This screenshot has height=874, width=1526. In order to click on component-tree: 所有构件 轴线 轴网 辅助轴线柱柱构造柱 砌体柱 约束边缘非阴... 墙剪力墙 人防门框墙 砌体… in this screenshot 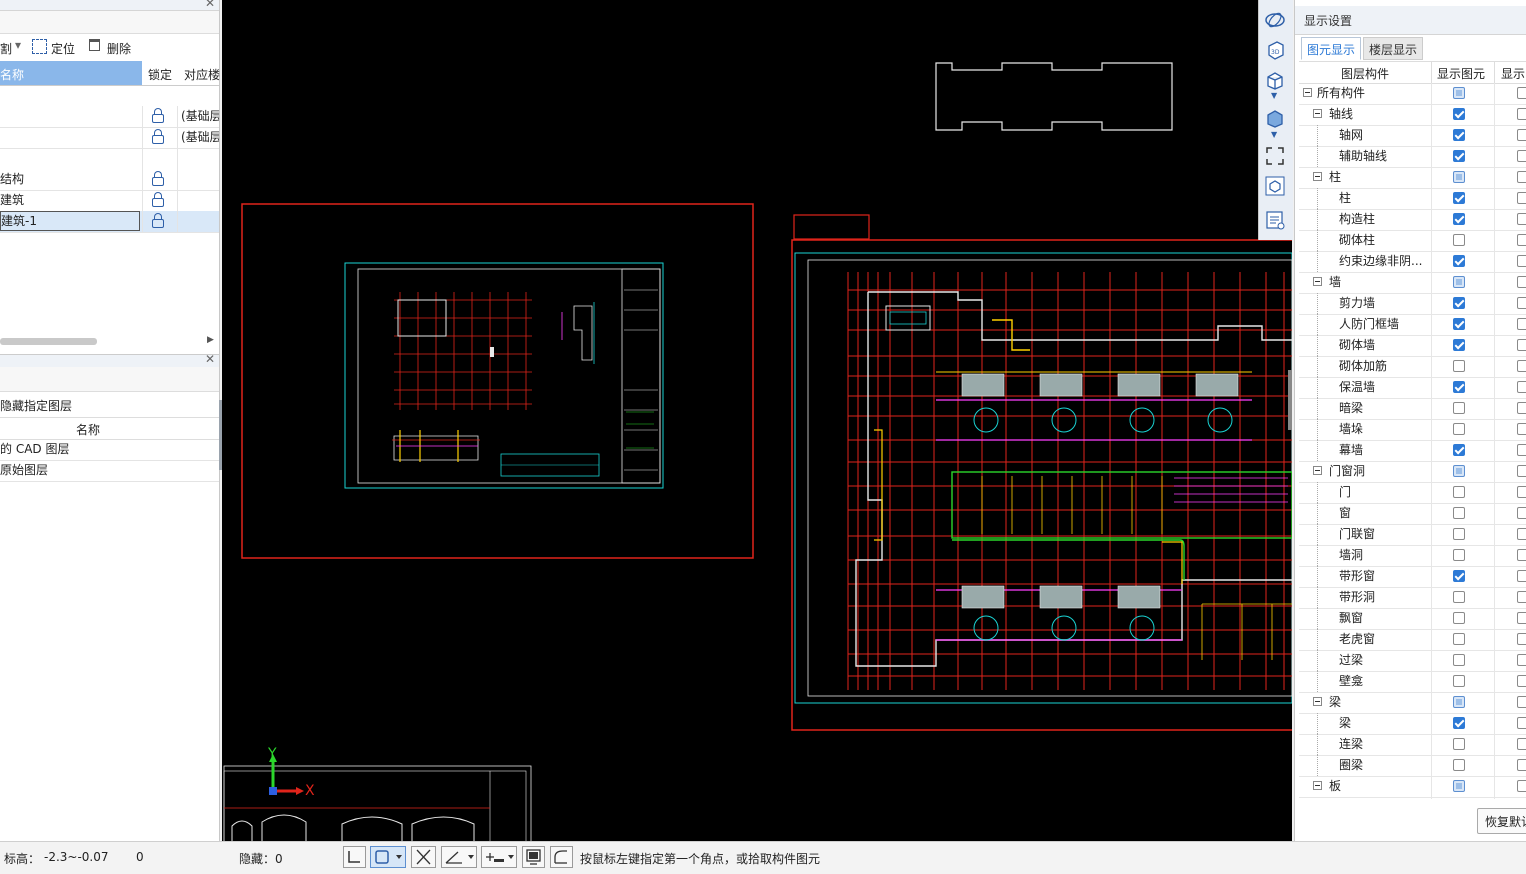, I will do `click(1410, 441)`.